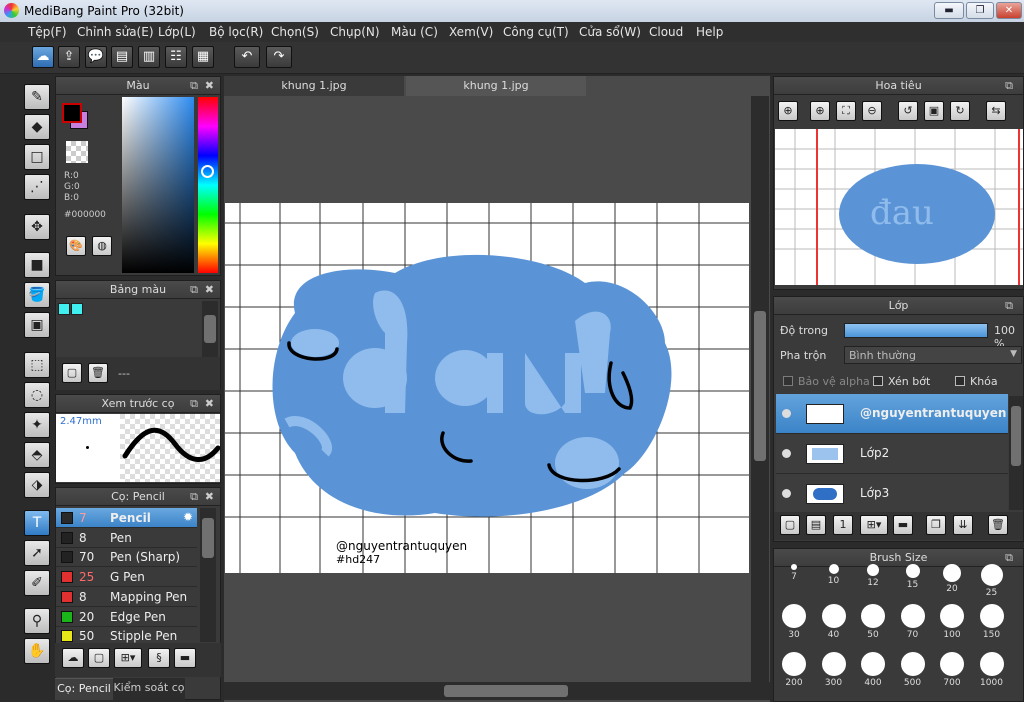 The width and height of the screenshot is (1024, 702). What do you see at coordinates (126, 538) in the screenshot?
I see `brush-item: 8 Pen` at bounding box center [126, 538].